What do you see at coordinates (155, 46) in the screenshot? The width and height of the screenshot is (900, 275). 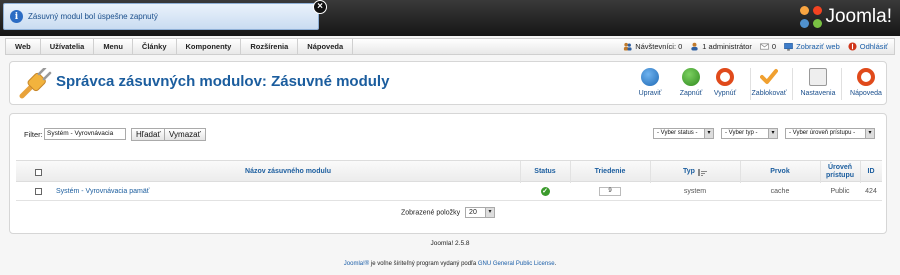 I see `menu-item-content: Články` at bounding box center [155, 46].